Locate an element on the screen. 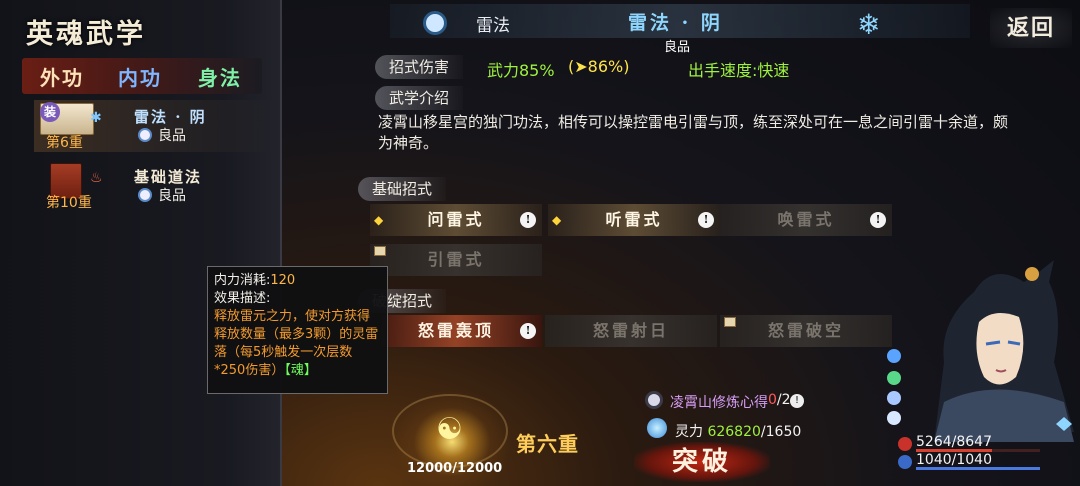 The height and width of the screenshot is (486, 1080). spark-icon: ✱ is located at coordinates (96, 118).